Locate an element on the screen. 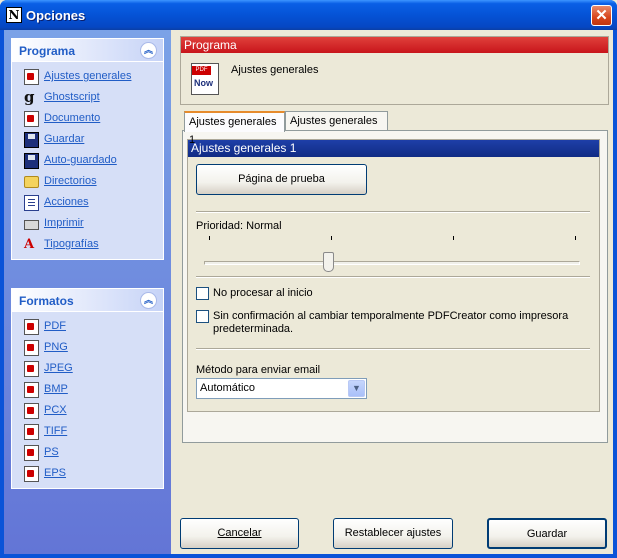 The height and width of the screenshot is (558, 617). sidebar-item-label: PNG is located at coordinates (56, 347).